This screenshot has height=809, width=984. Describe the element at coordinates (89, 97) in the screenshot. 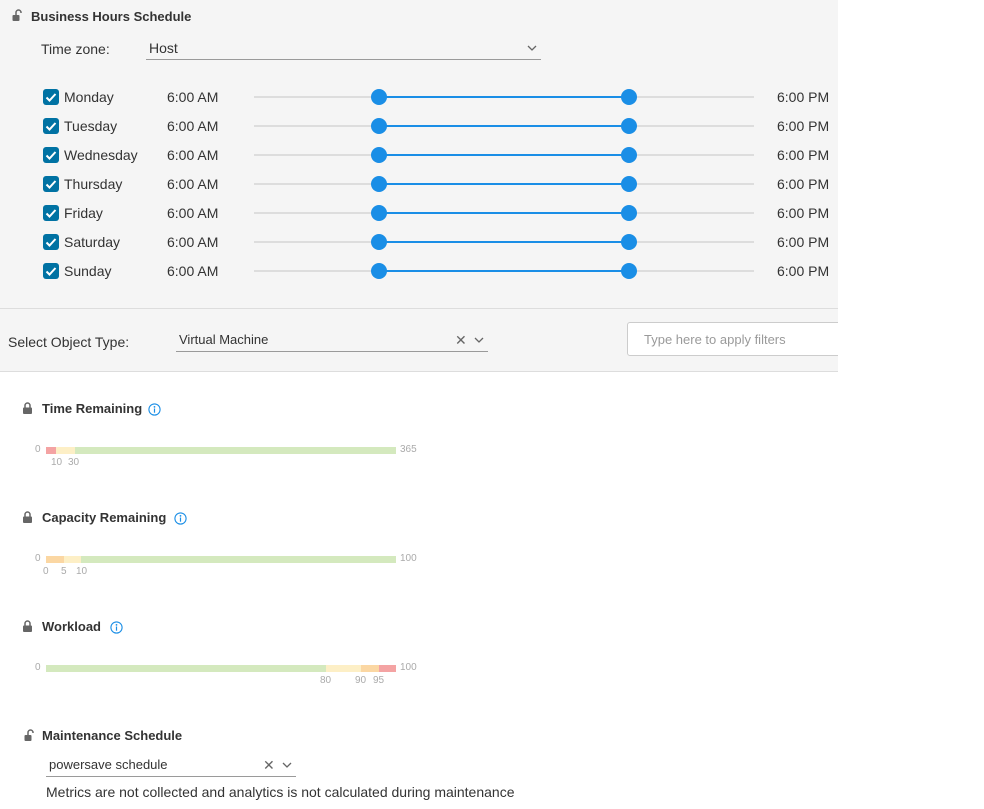

I see `day-label: Monday` at that location.